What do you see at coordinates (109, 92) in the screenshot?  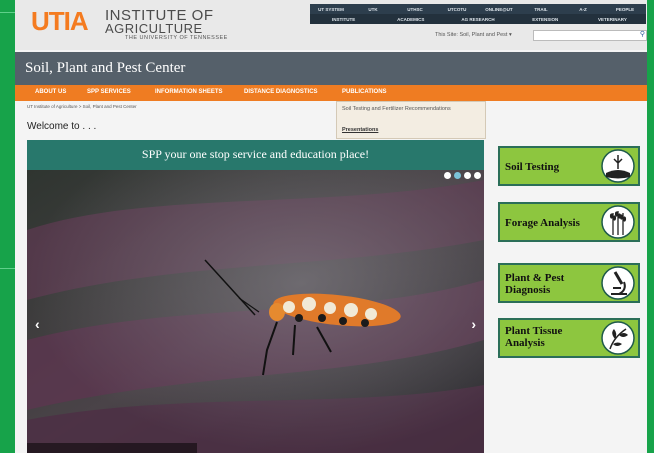 I see `nav-item-services: SPP SERVICES` at bounding box center [109, 92].